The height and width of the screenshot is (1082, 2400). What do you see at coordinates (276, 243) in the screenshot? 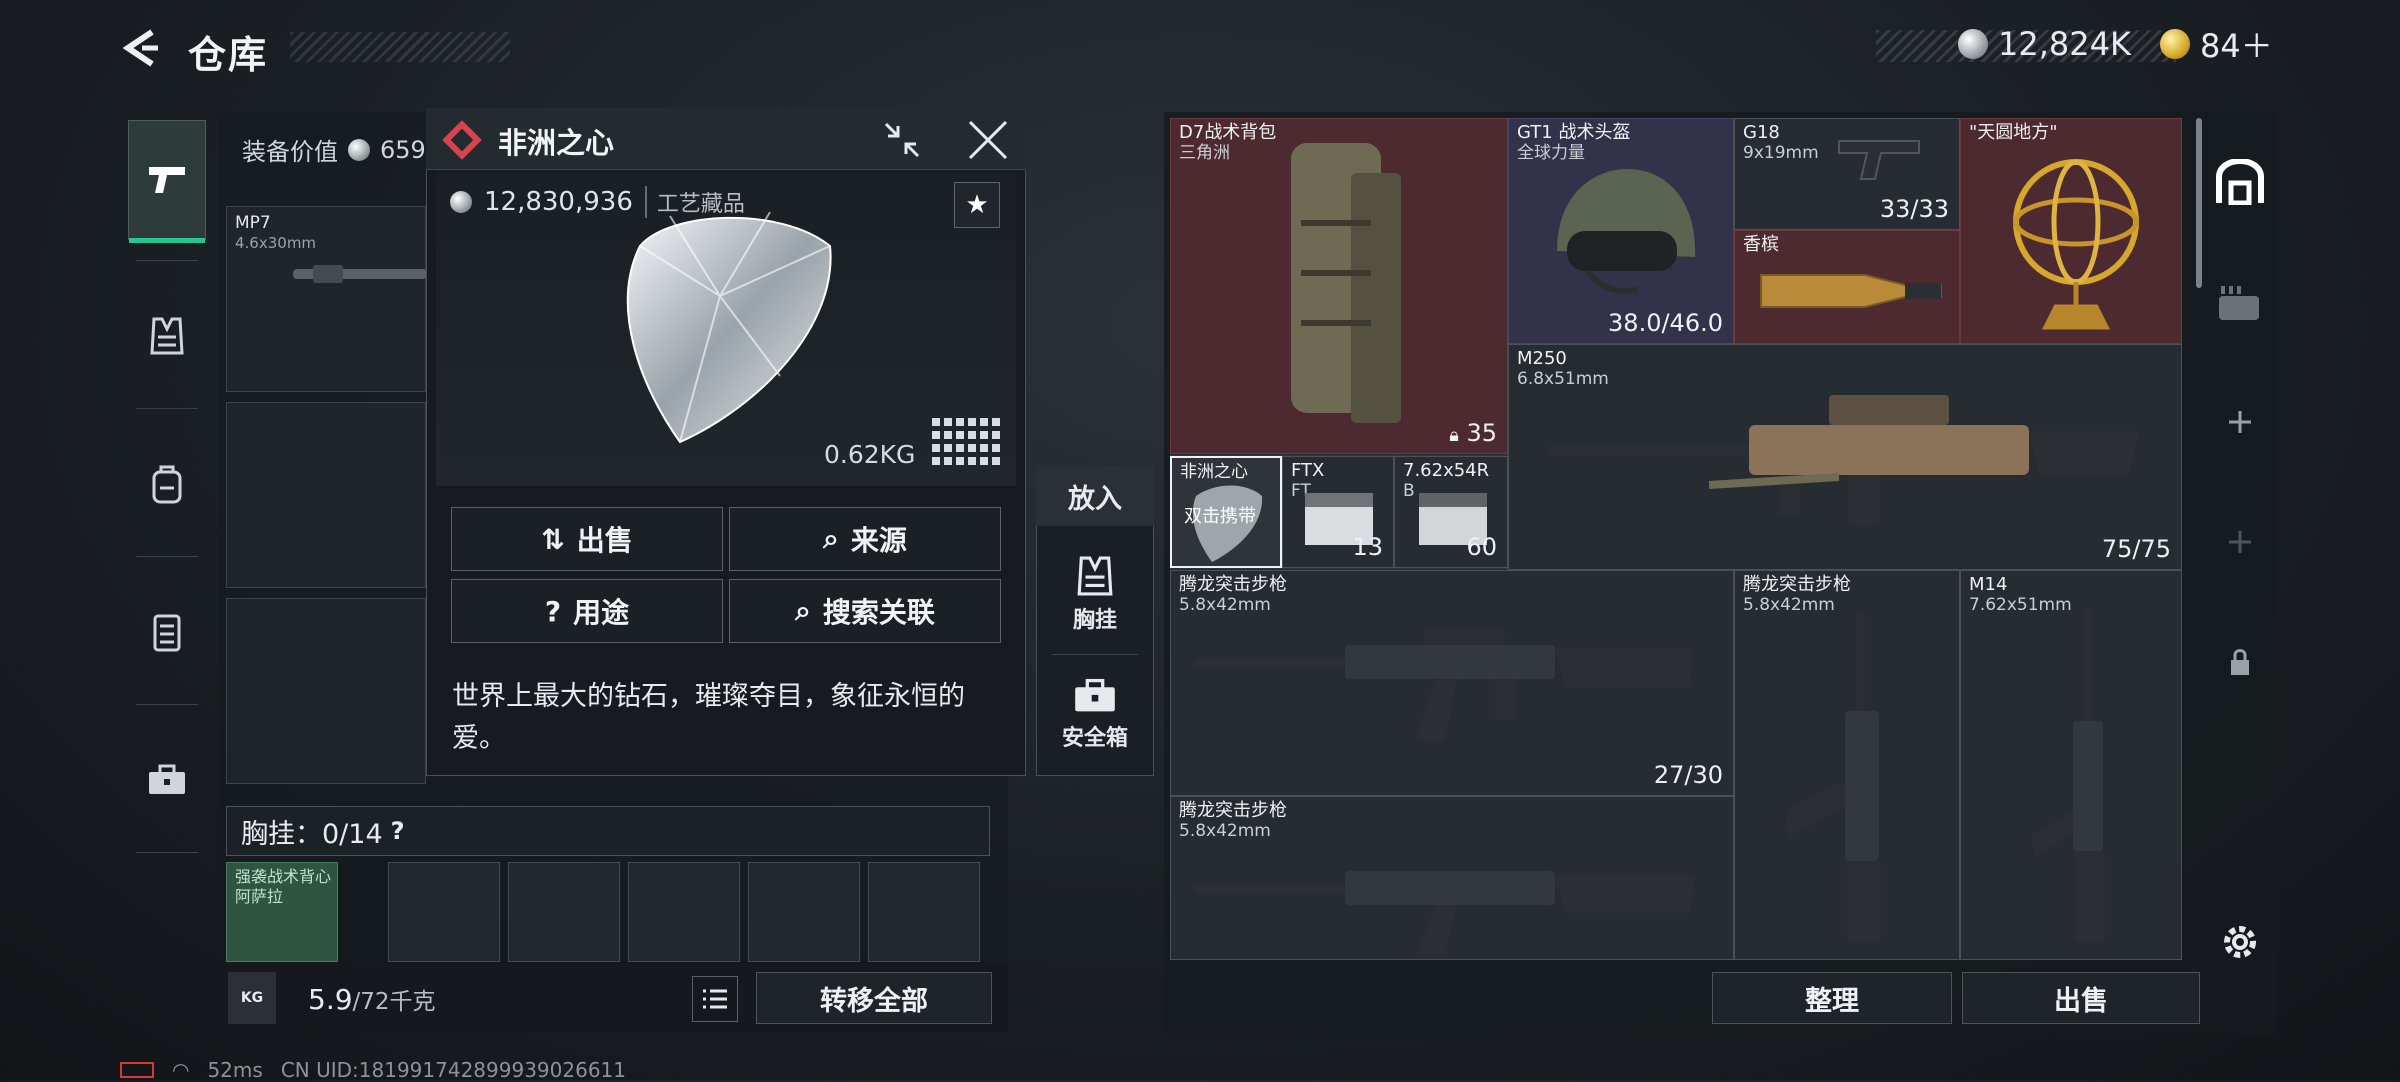
I see `primary-weapon-caliber: 4.6x30mm` at bounding box center [276, 243].